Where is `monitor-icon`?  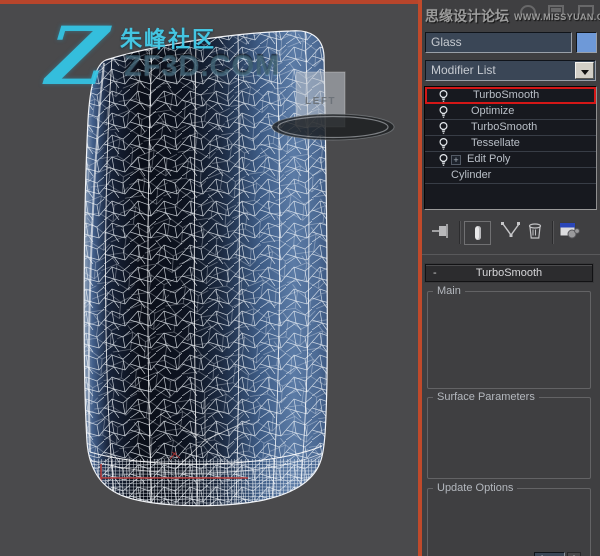 monitor-icon is located at coordinates (556, 12).